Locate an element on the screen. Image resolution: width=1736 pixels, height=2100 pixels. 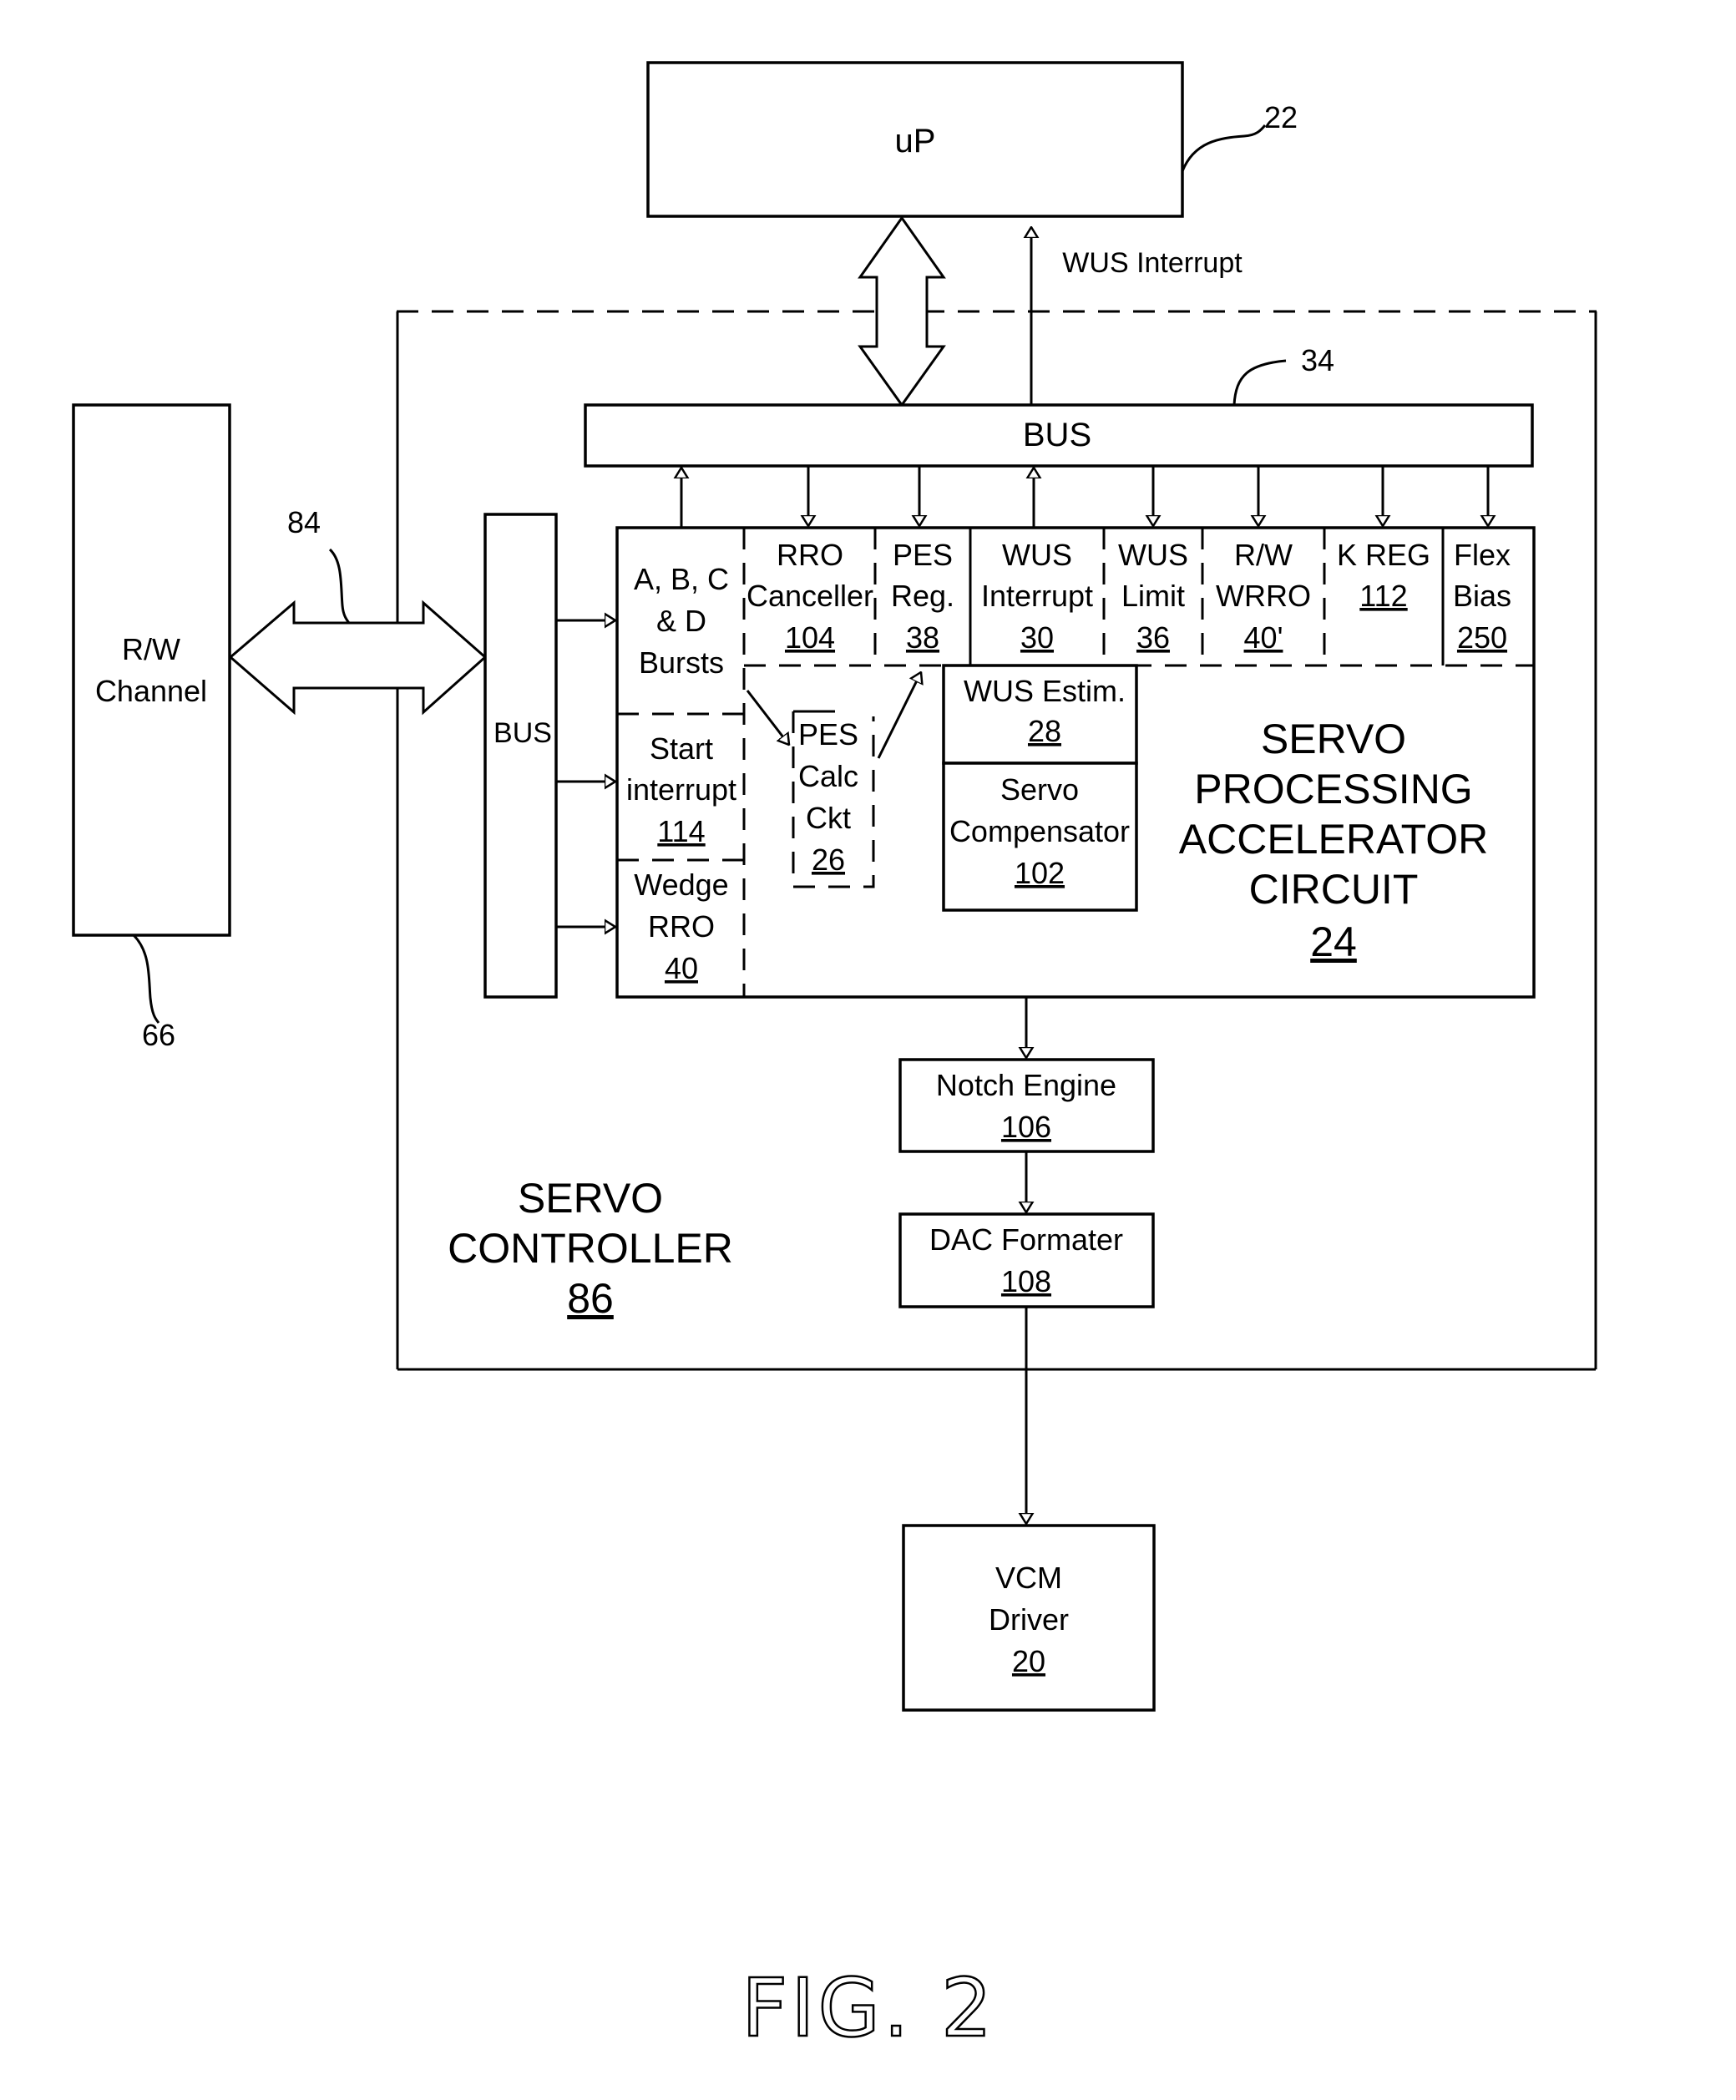
dac-label: DAC Formater is located at coordinates (1026, 1239).